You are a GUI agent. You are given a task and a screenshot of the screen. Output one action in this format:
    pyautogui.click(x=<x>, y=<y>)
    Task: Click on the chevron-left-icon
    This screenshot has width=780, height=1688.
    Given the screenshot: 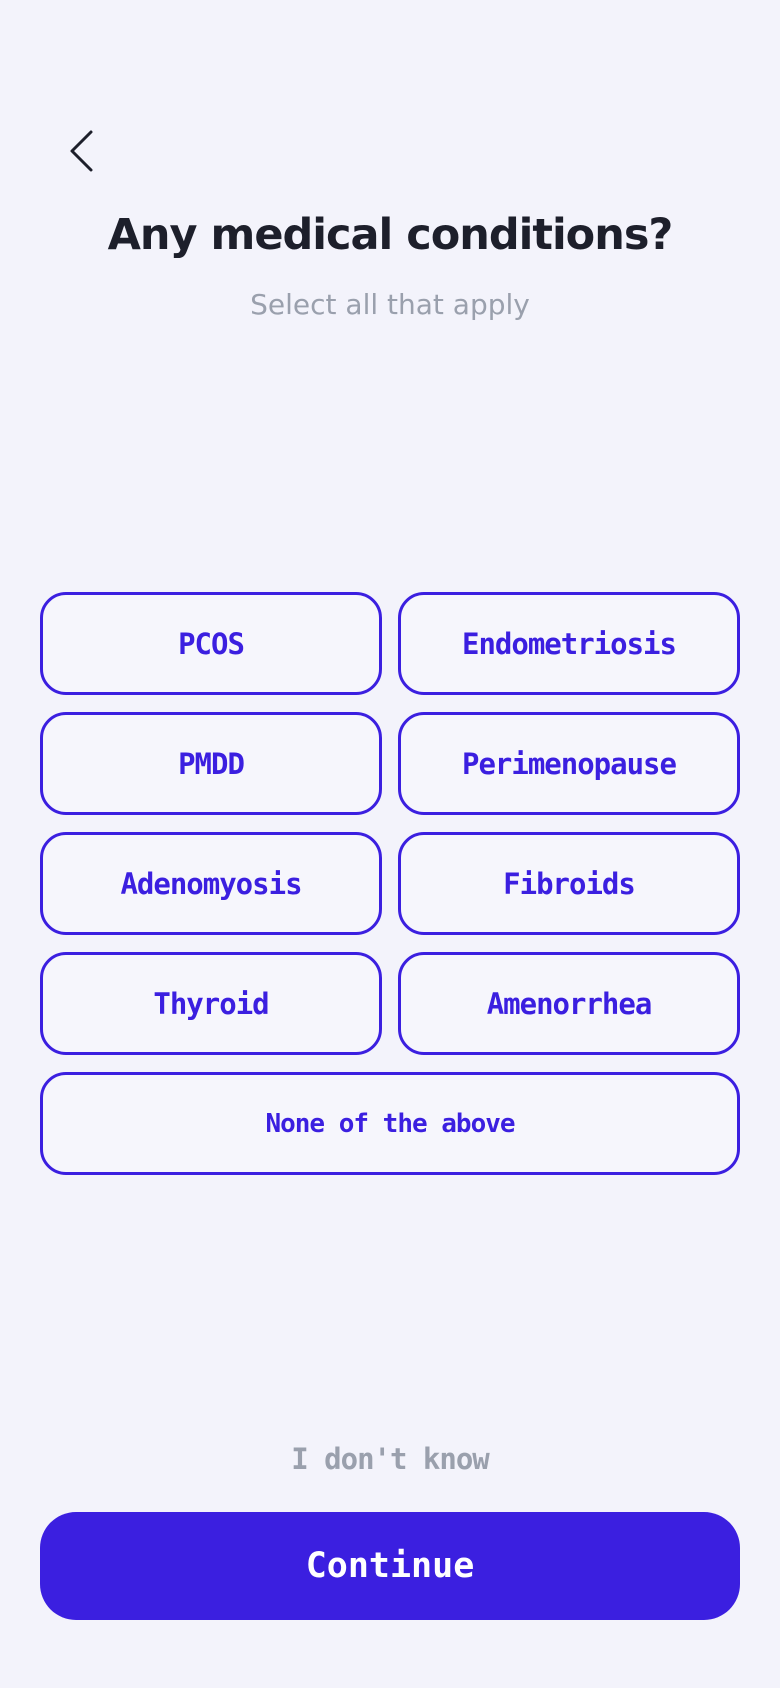 What is the action you would take?
    pyautogui.click(x=81, y=151)
    